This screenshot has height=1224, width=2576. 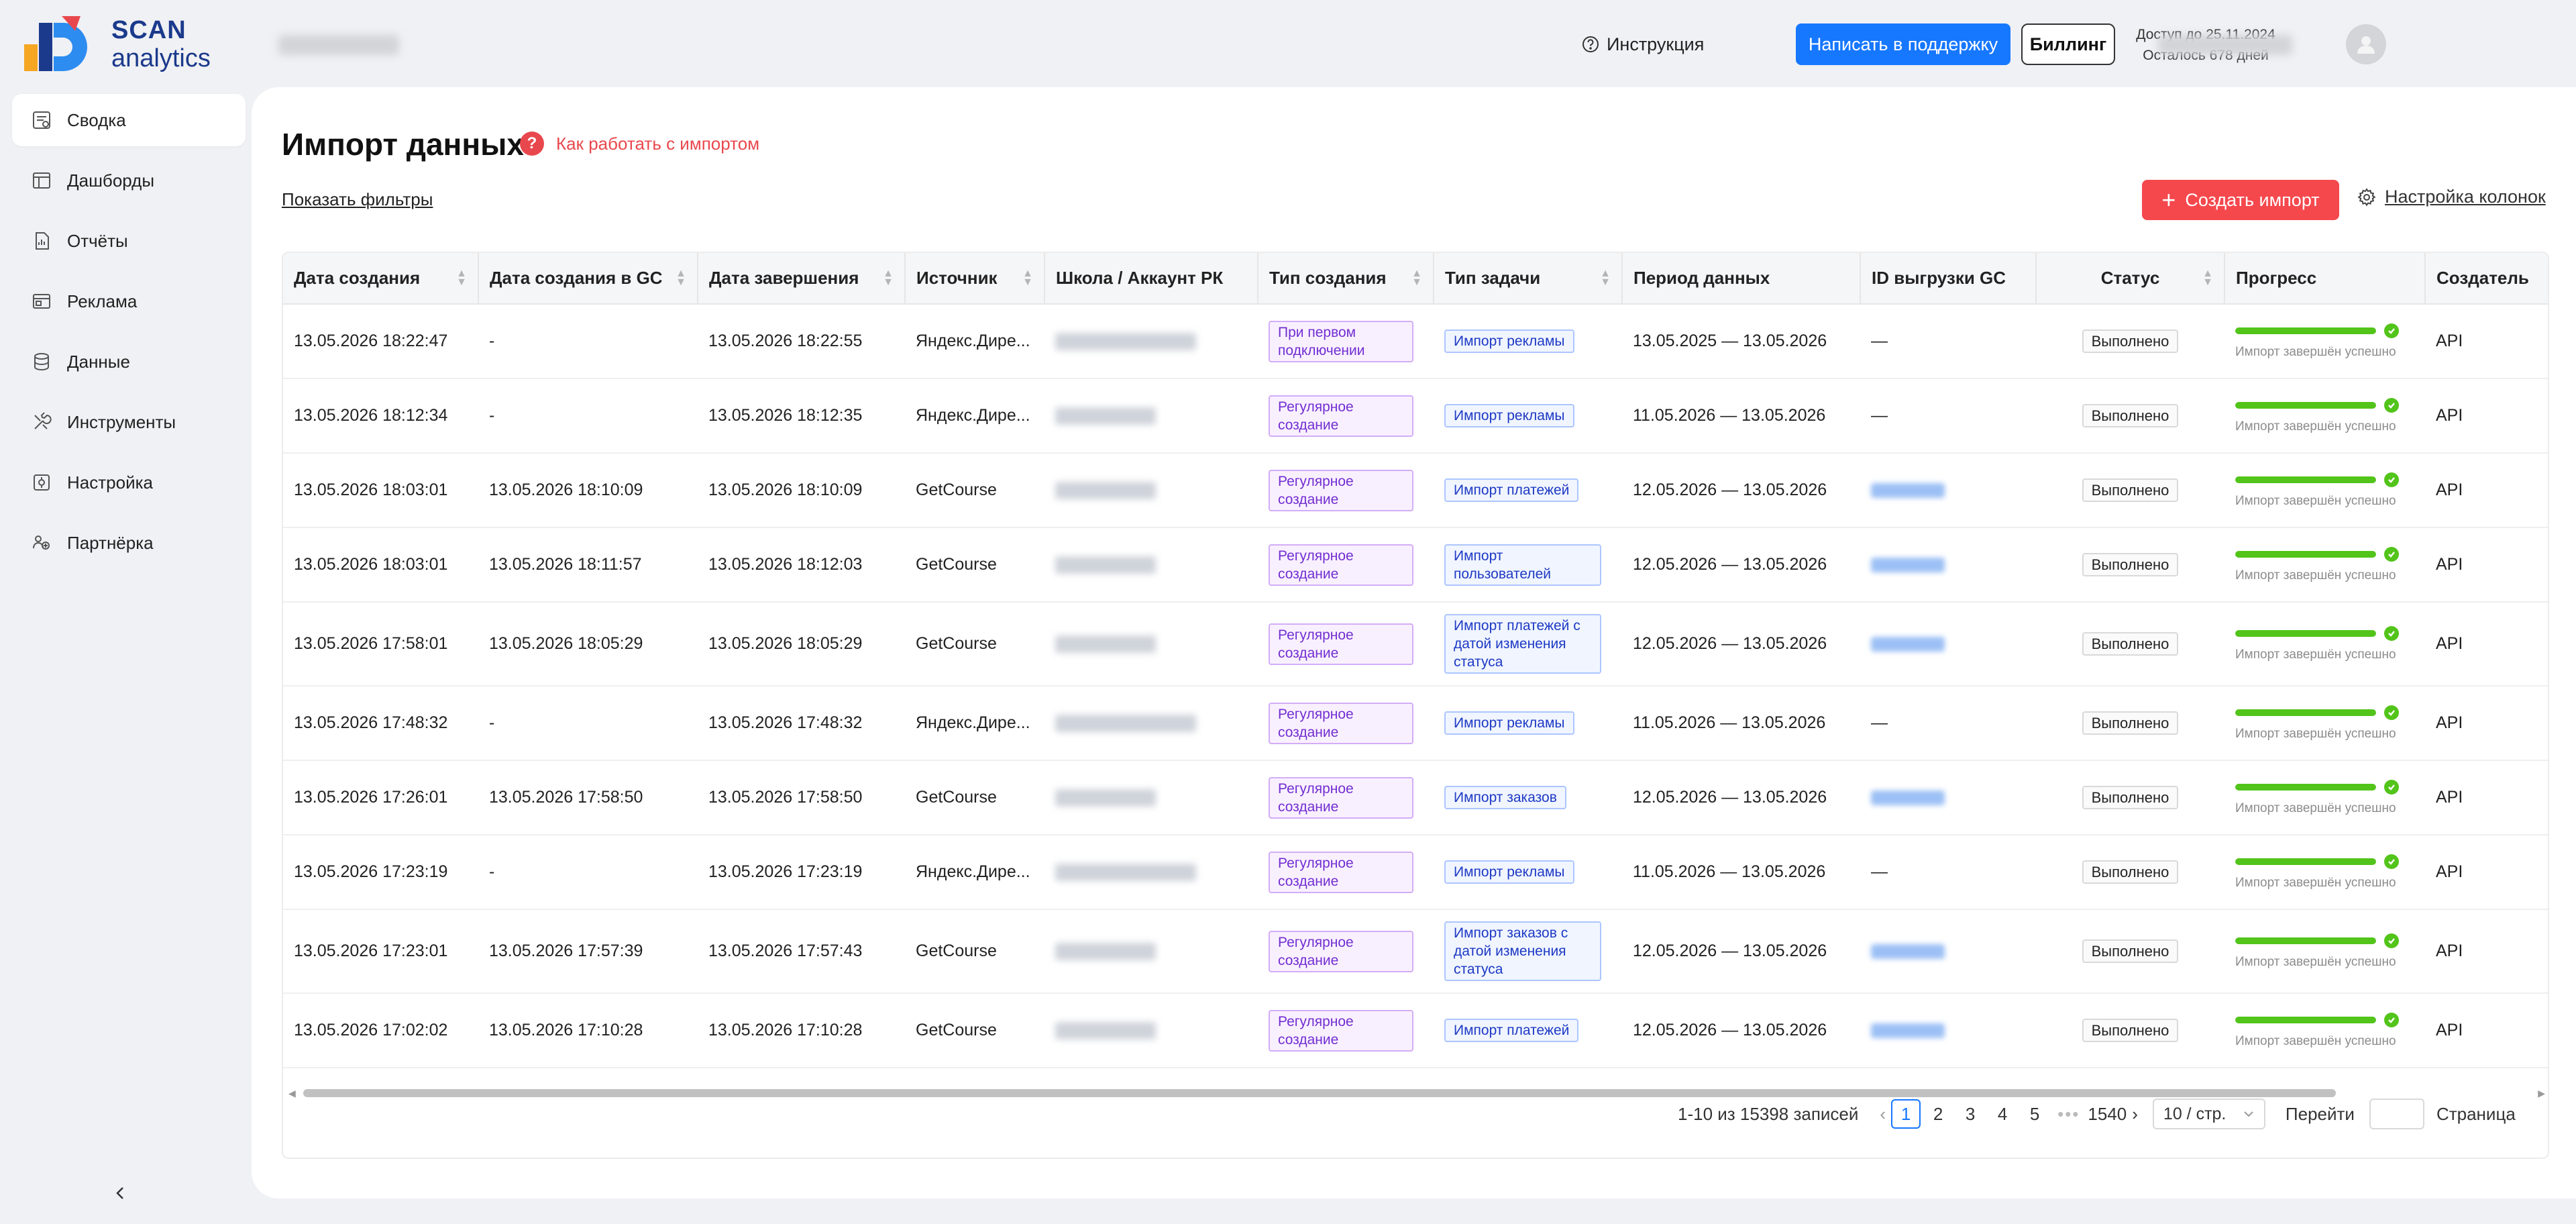 I want to click on sidebar-item-label: Дашборды, so click(x=110, y=180).